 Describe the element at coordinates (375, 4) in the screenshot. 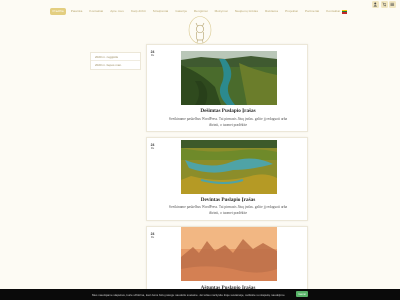

I see `user-icon` at that location.